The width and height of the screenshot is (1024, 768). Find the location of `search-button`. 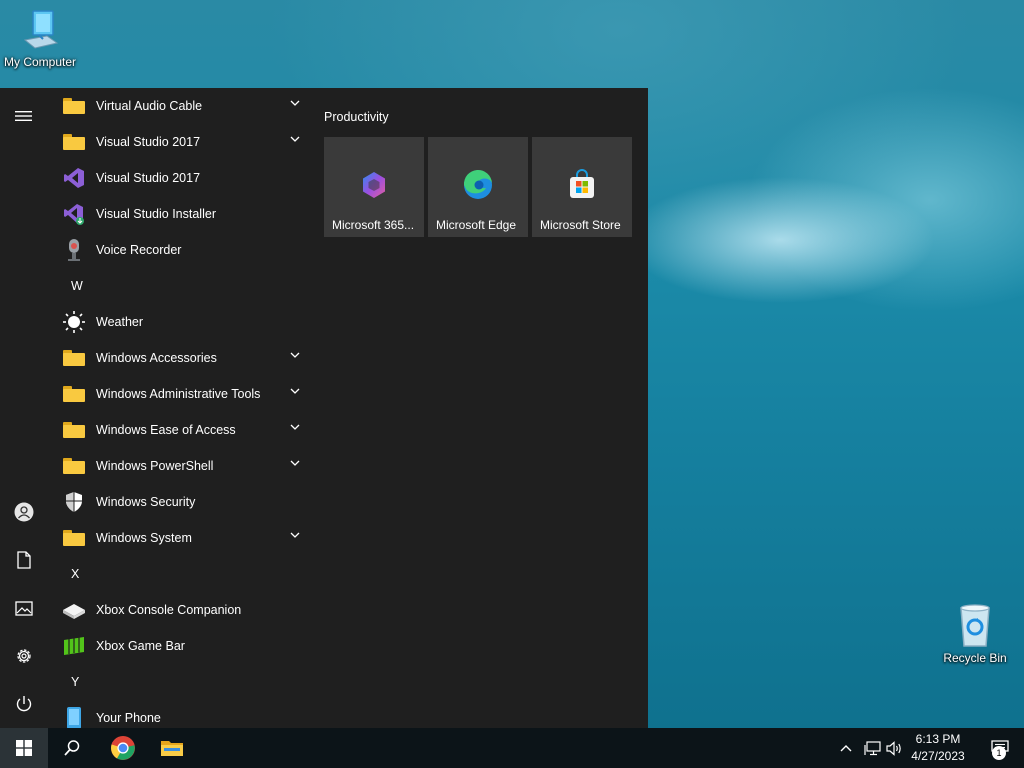

search-button is located at coordinates (72, 748).